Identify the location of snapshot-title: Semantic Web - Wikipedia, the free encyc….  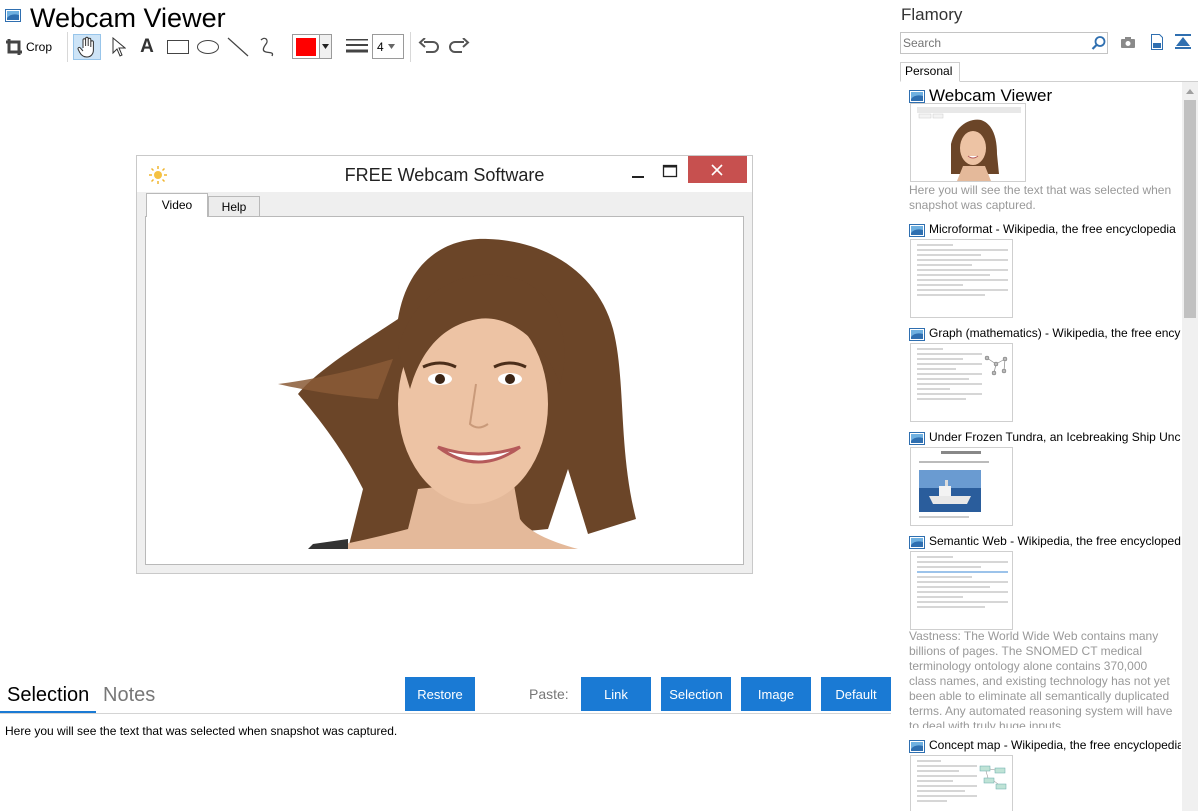
(1055, 541).